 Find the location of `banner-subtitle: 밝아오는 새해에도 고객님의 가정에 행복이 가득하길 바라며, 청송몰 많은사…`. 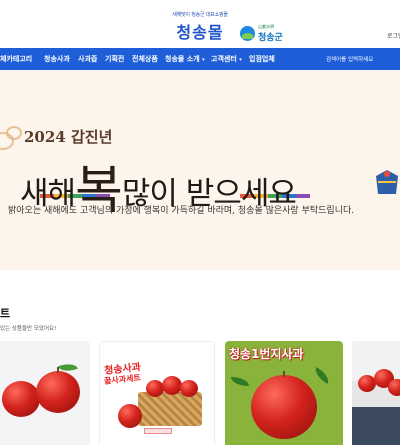

banner-subtitle: 밝아오는 새해에도 고객님의 가정에 행복이 가득하길 바라며, 청송몰 많은사… is located at coordinates (181, 211).